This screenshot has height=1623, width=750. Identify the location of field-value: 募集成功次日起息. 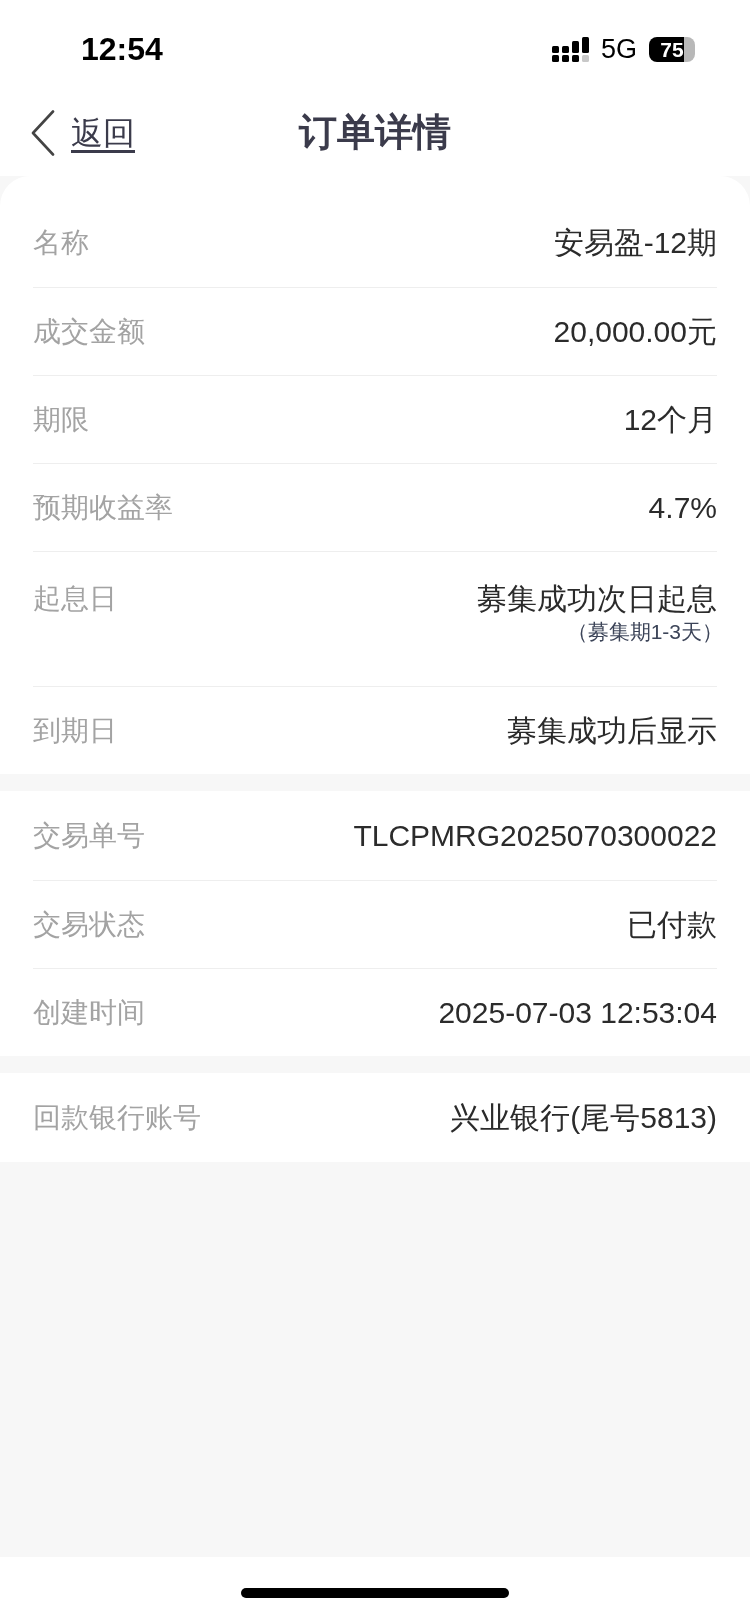
(597, 599).